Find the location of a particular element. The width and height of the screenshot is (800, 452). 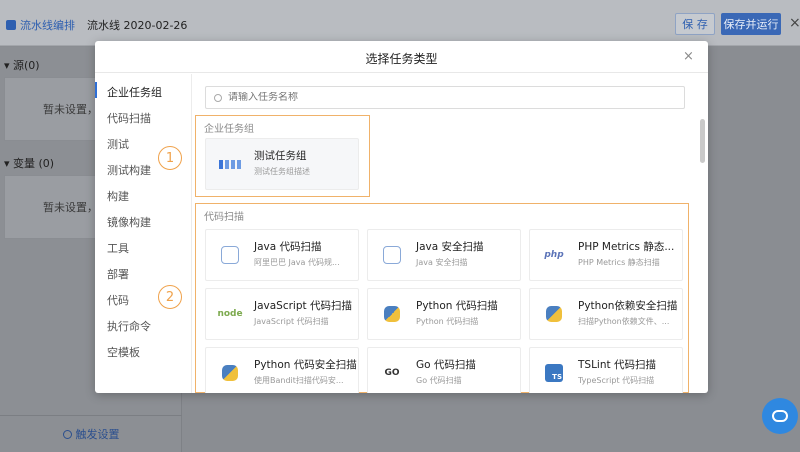

clock-icon is located at coordinates (67, 434).